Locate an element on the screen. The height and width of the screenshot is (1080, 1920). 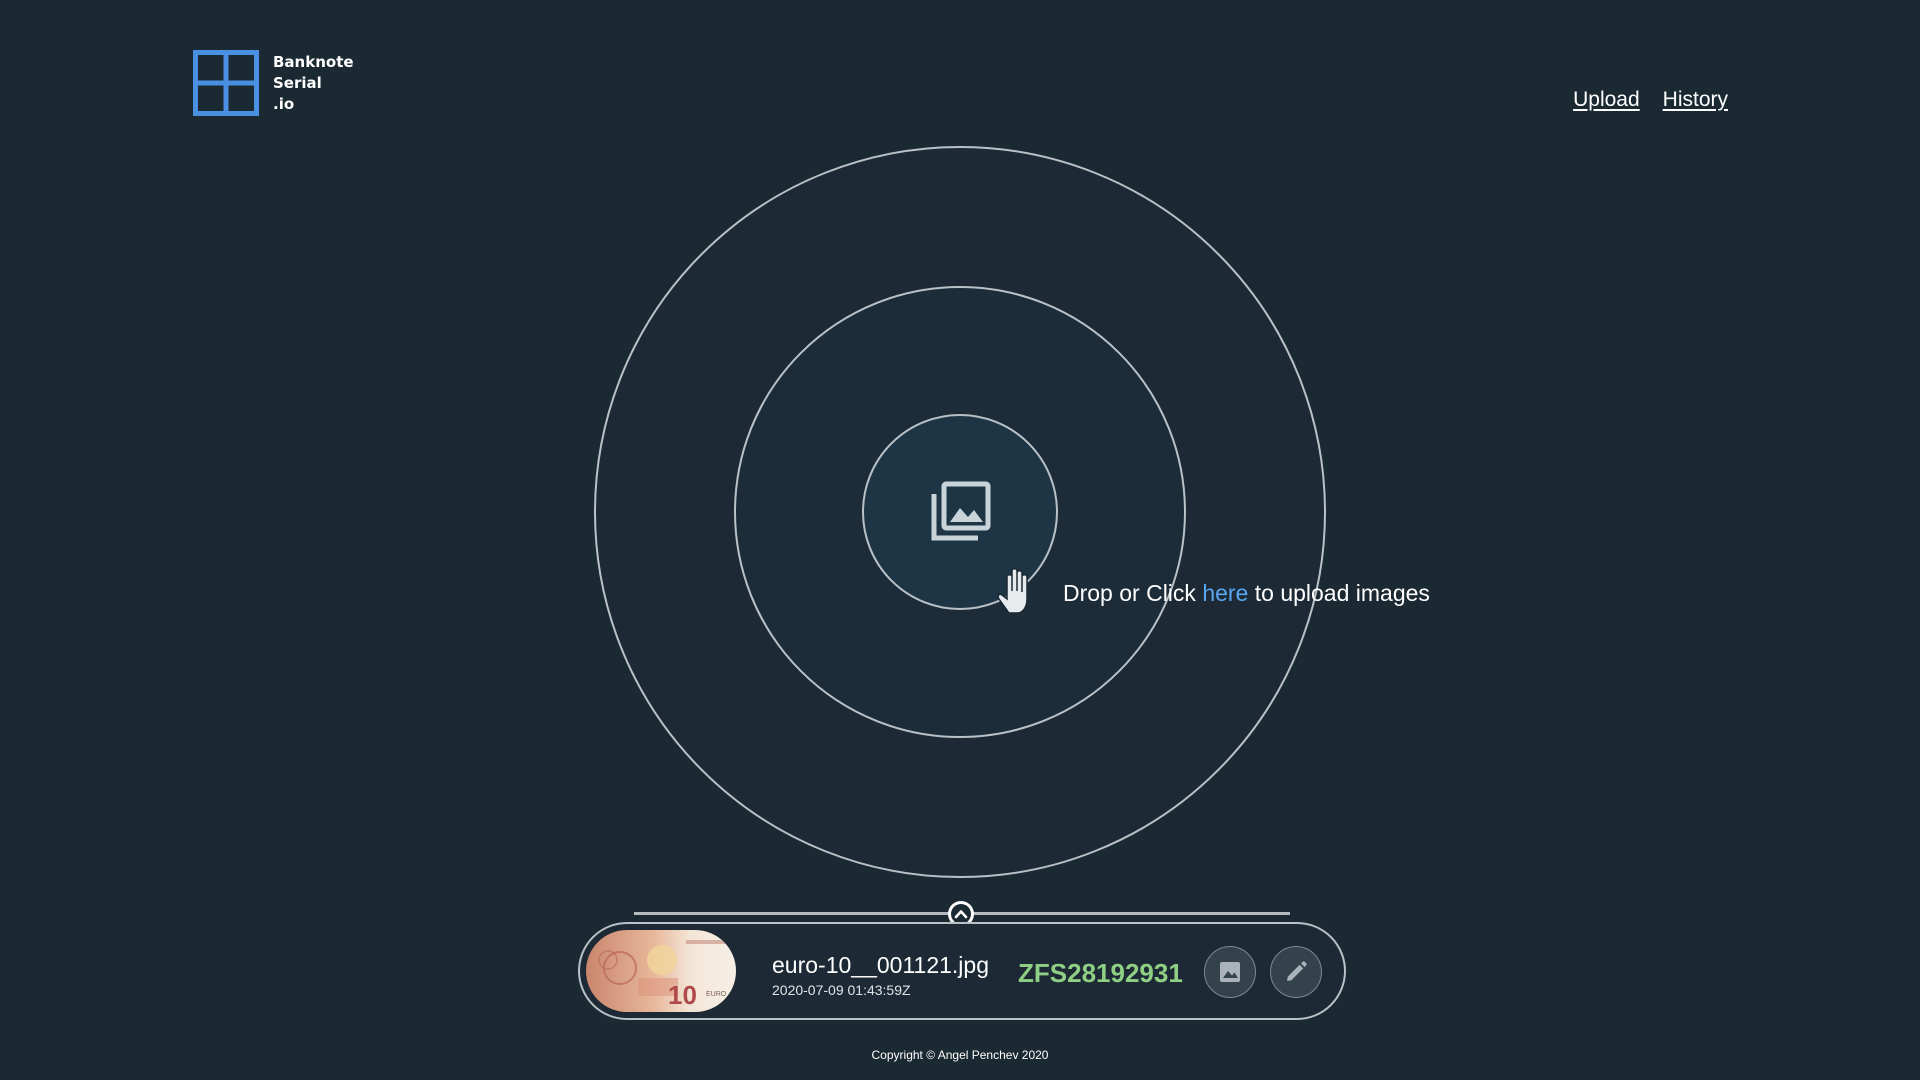
footer-copyright: Copyright © Angel Penchev 2020 is located at coordinates (960, 1055).